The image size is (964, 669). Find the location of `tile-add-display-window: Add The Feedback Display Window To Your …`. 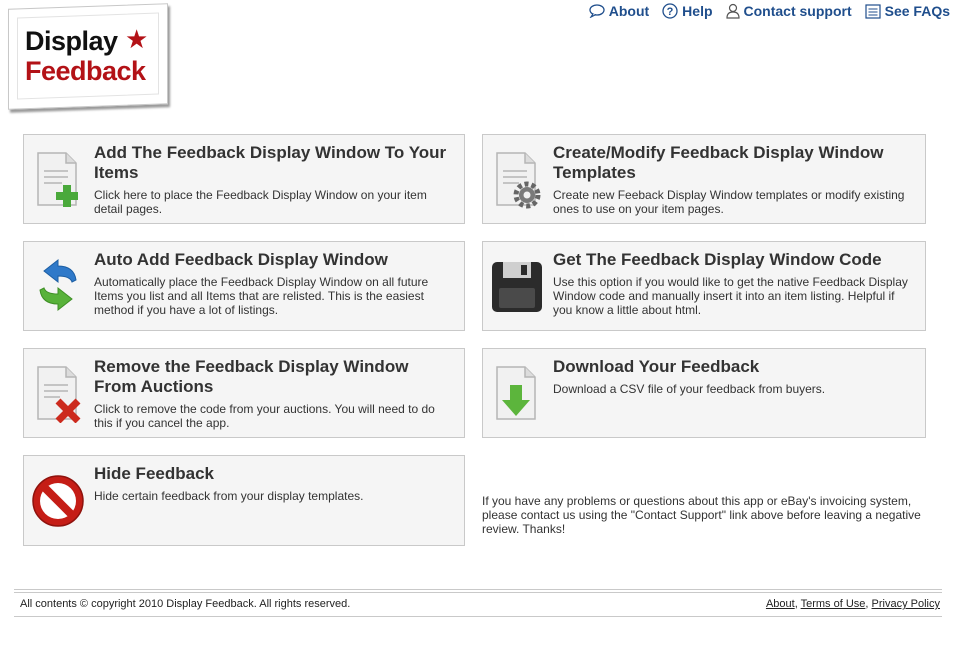

tile-add-display-window: Add The Feedback Display Window To Your … is located at coordinates (244, 179).